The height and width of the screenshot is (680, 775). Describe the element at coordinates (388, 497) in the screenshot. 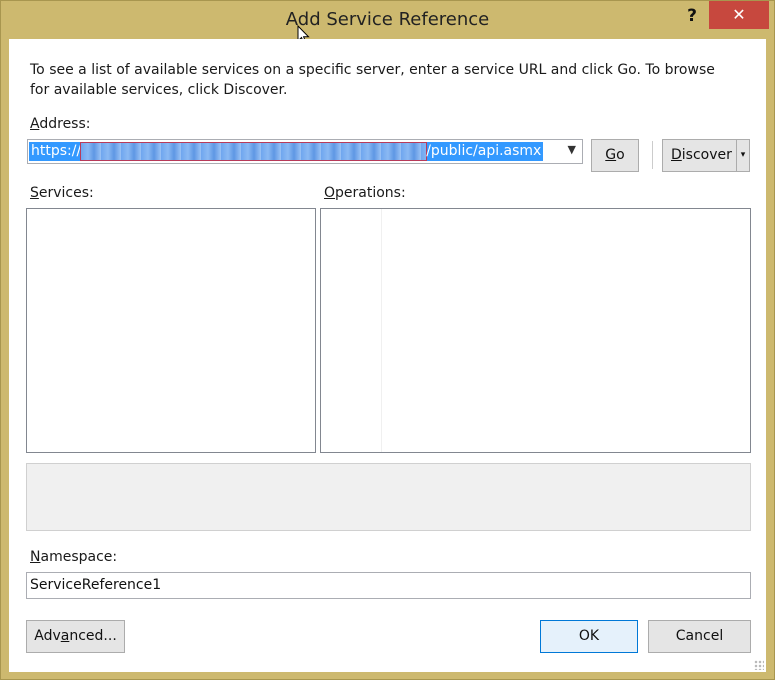

I see `status-description-pane` at that location.